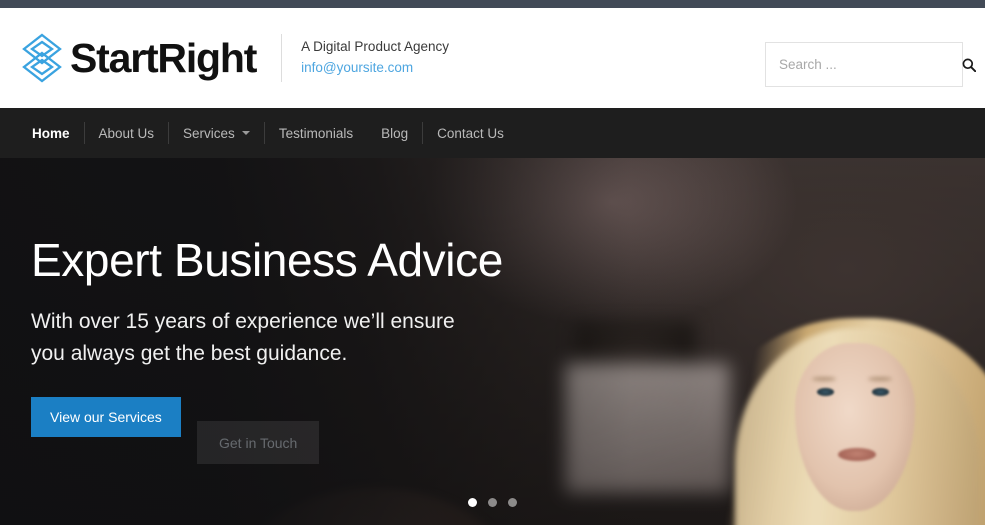 Image resolution: width=985 pixels, height=525 pixels. Describe the element at coordinates (258, 443) in the screenshot. I see `get-in-touch-button: Get in Touch` at that location.